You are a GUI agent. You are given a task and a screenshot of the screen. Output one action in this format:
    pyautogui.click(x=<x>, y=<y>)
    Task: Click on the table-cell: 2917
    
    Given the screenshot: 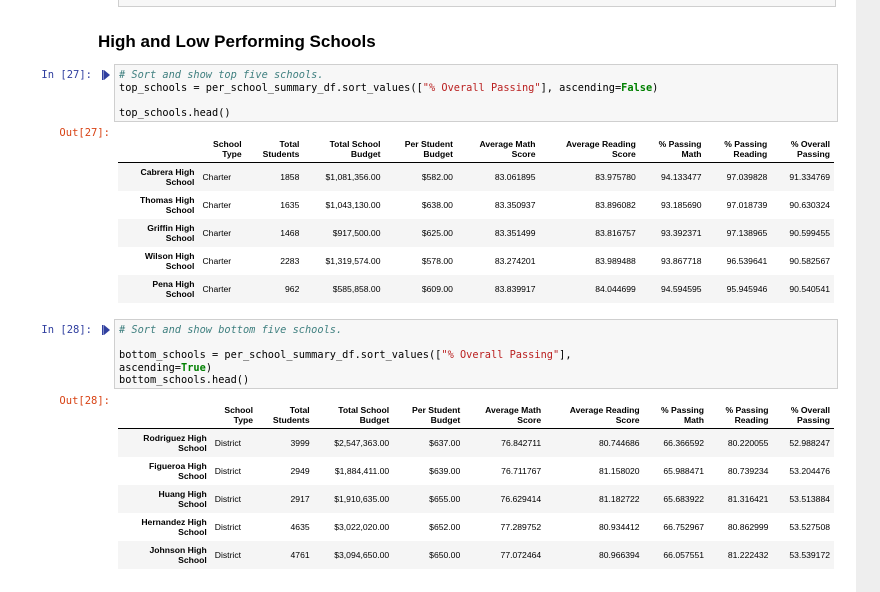 What is the action you would take?
    pyautogui.click(x=300, y=498)
    